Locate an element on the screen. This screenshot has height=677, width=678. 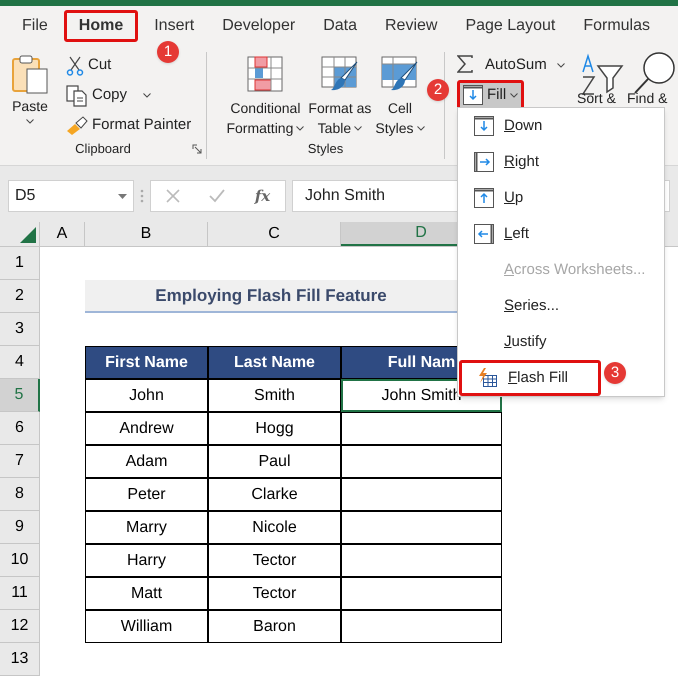
ribbon-tab: Formulas is located at coordinates (616, 26).